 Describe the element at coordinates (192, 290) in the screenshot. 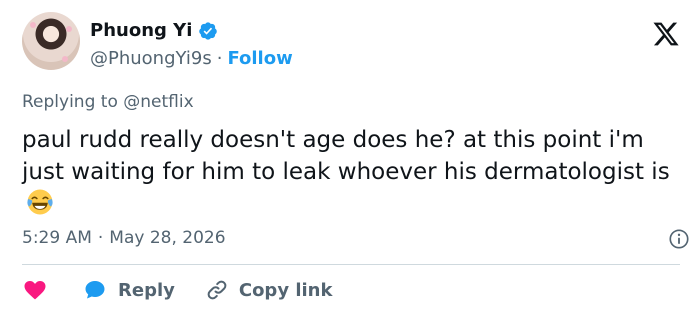

I see `action-bar: Reply Copy link` at that location.